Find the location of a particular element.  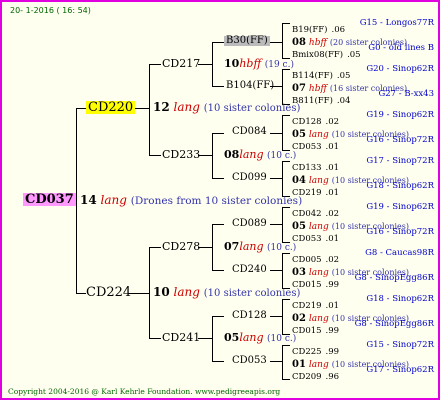

gen3-drone-info: 08lang (10 c.) is located at coordinates (260, 155).